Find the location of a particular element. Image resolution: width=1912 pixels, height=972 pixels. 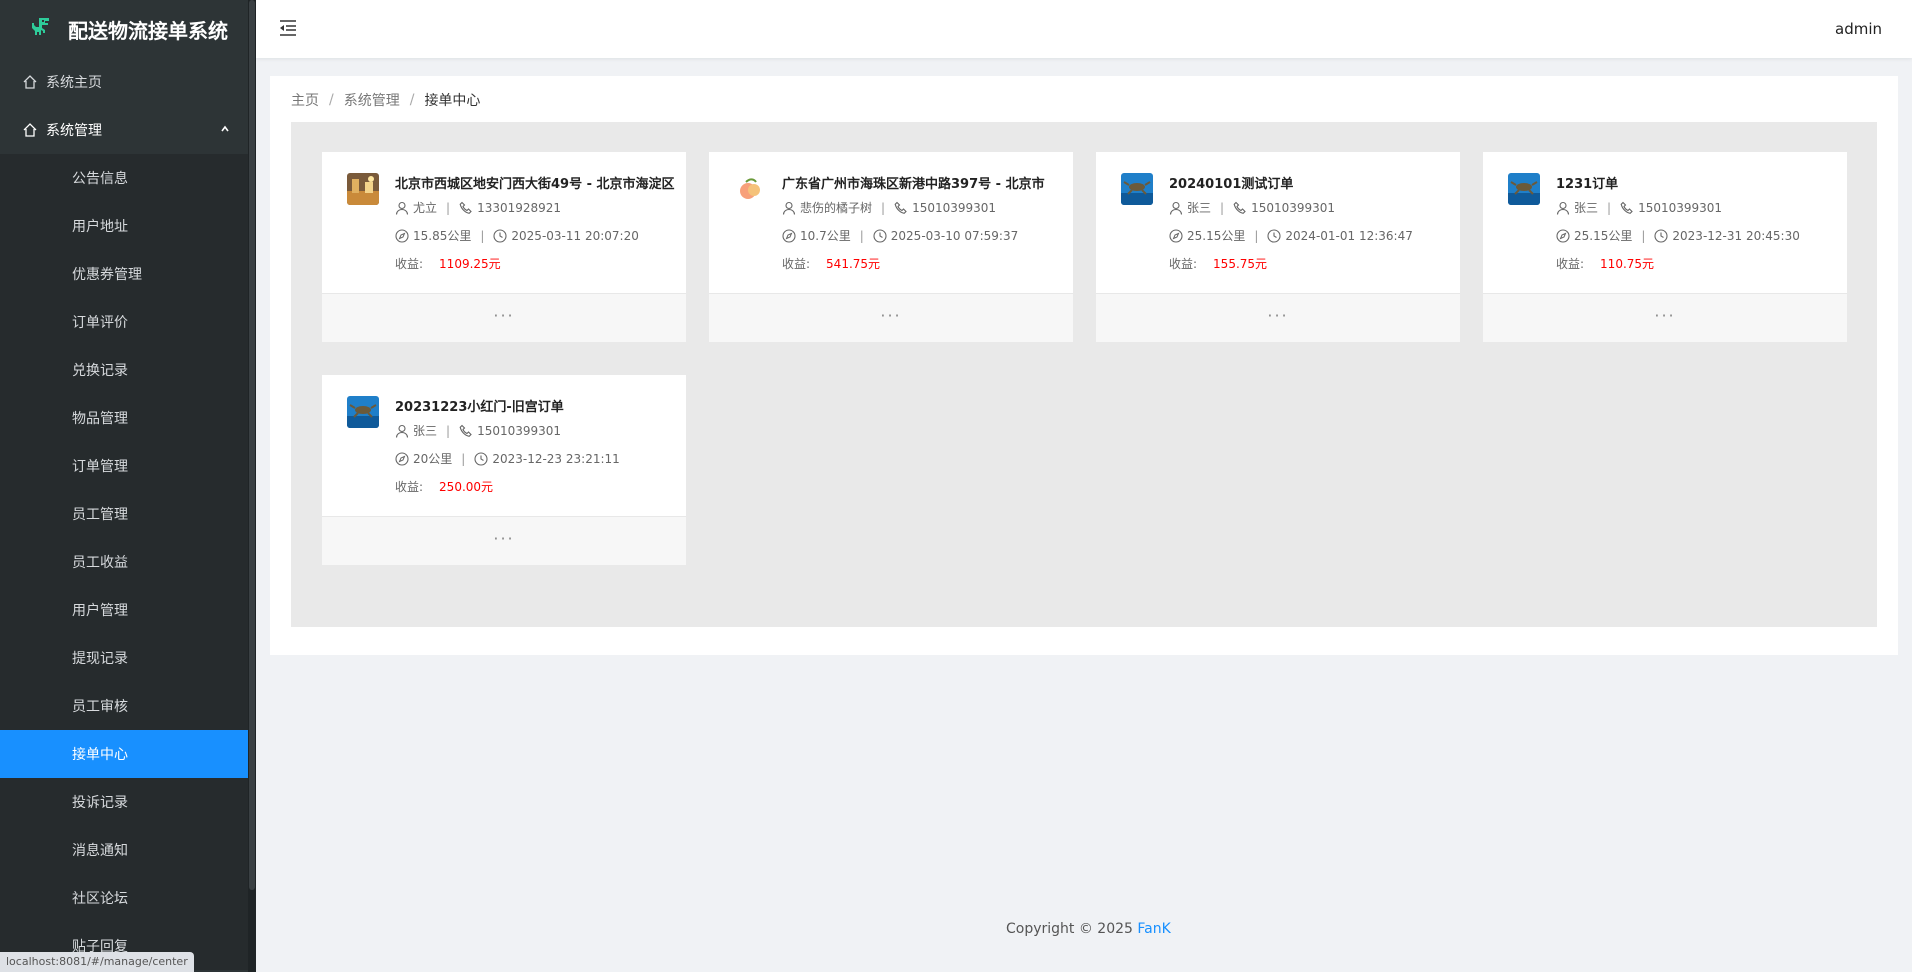

footer: Copyright © 2025 FanK is located at coordinates (1088, 929).